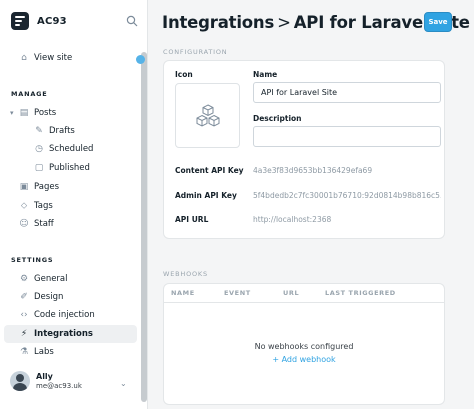 The width and height of the screenshot is (474, 409). What do you see at coordinates (185, 274) in the screenshot?
I see `webhooks-section-title: WEBHOOKS` at bounding box center [185, 274].